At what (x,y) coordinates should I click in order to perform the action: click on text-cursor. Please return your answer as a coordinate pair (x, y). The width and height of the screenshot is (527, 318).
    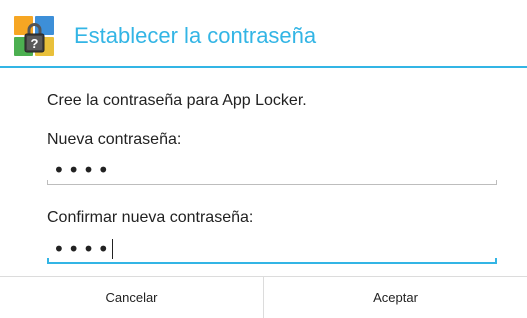
    Looking at the image, I should click on (113, 249).